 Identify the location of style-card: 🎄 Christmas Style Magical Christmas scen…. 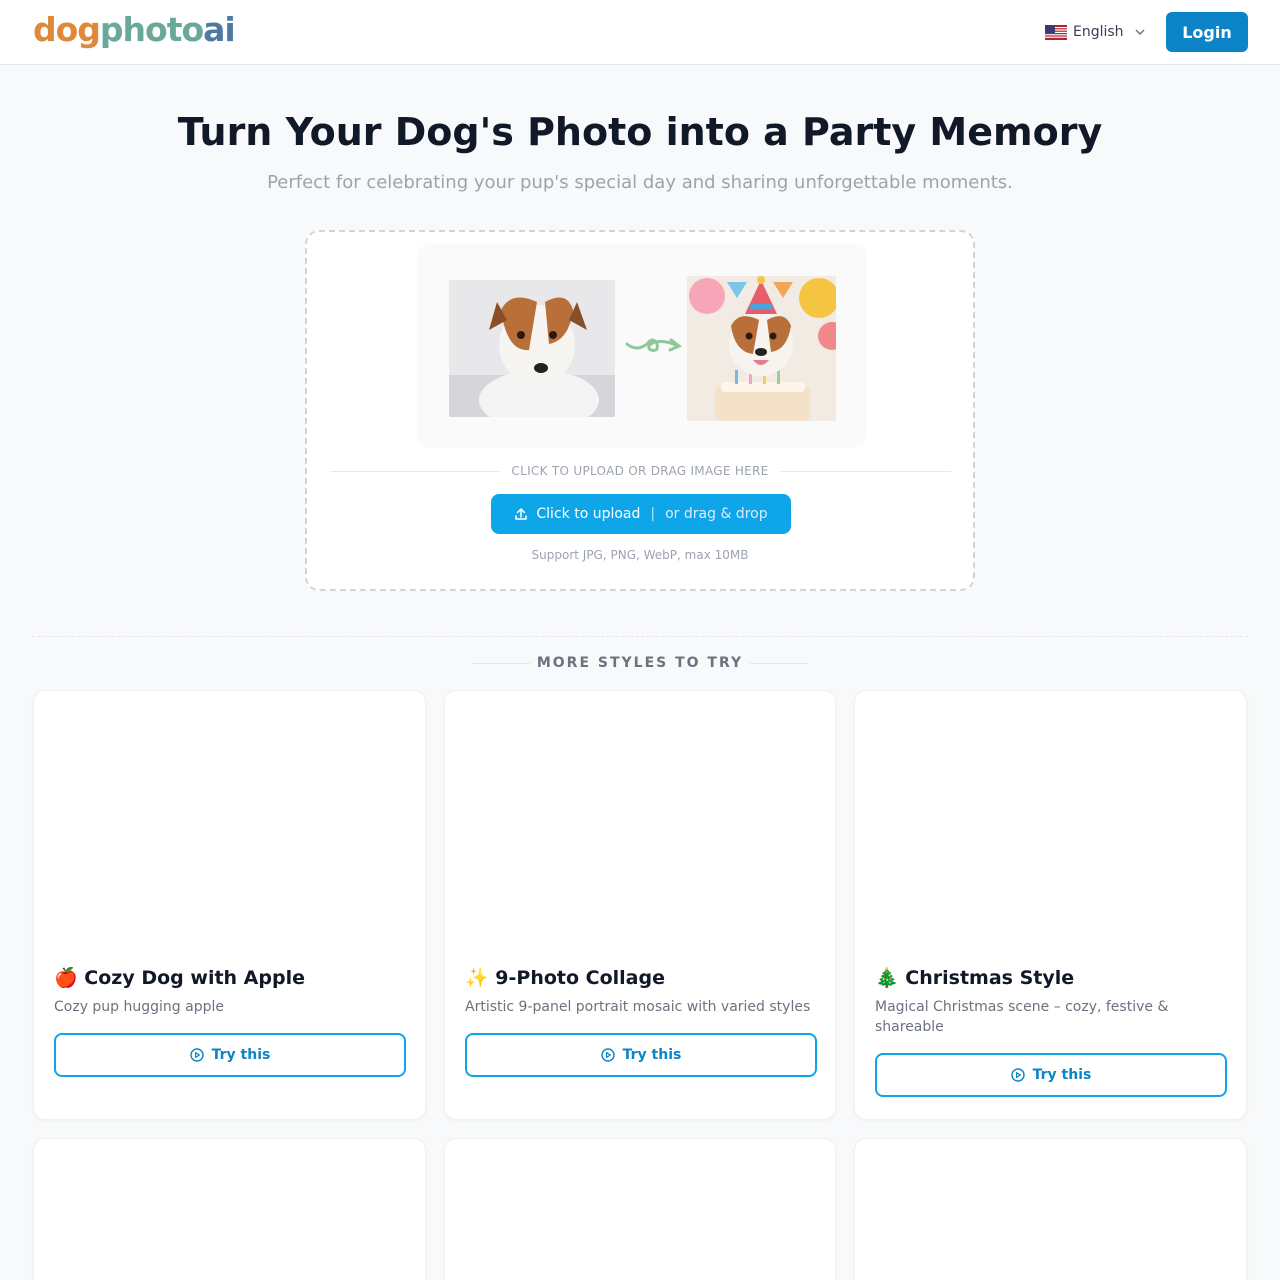
(1050, 905).